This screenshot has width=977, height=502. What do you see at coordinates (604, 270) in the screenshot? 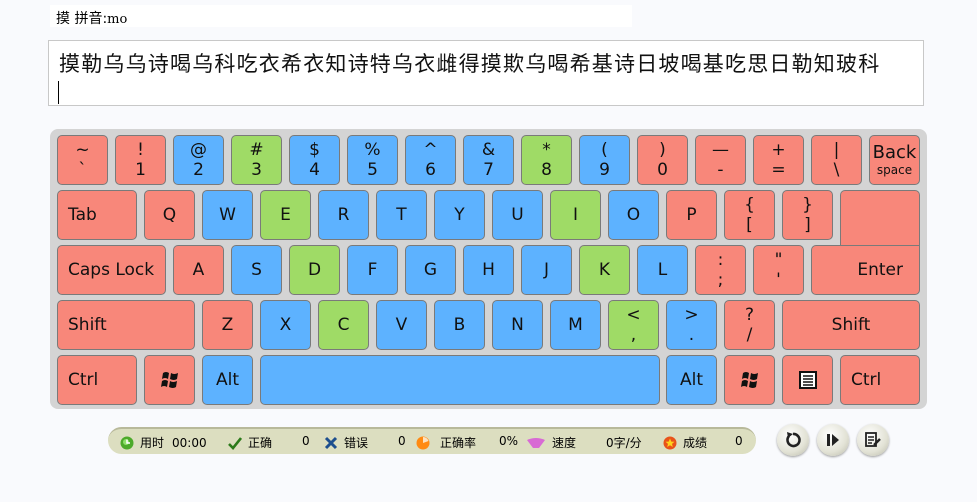
I see `key-k: K` at bounding box center [604, 270].